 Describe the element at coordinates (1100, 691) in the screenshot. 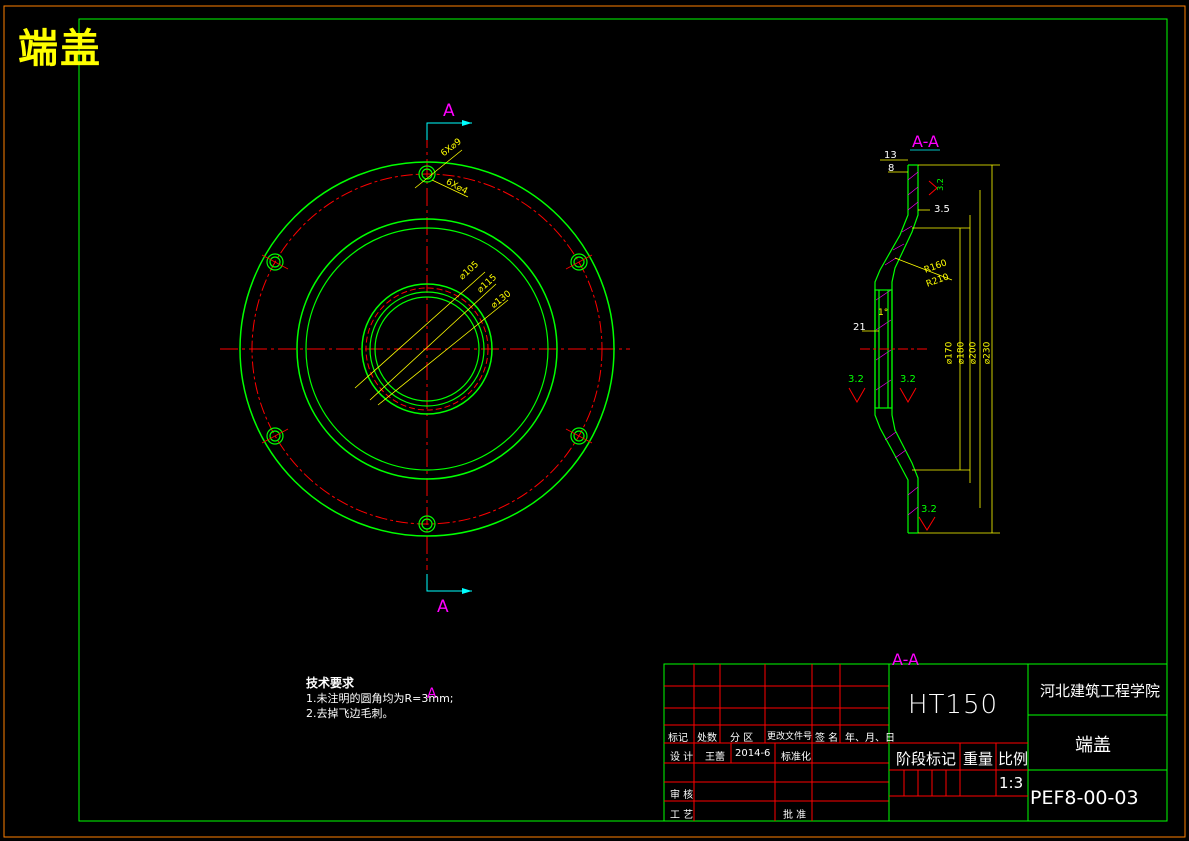

I see `school-name: 河北建筑工程学院` at that location.